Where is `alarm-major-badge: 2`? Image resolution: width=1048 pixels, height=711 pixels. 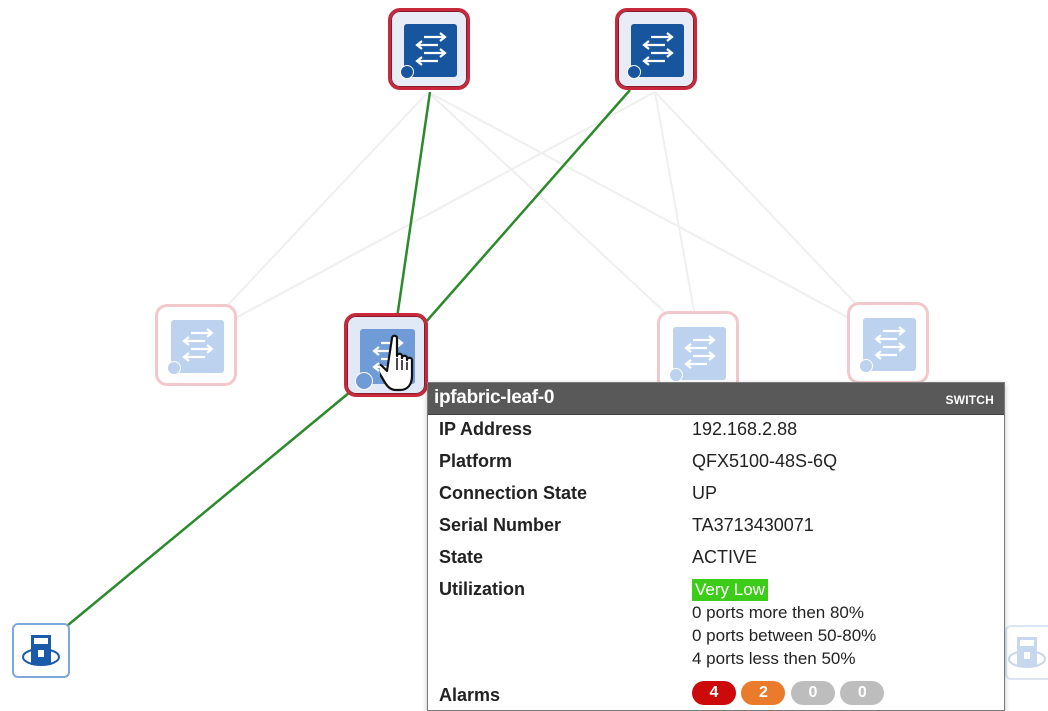
alarm-major-badge: 2 is located at coordinates (763, 693).